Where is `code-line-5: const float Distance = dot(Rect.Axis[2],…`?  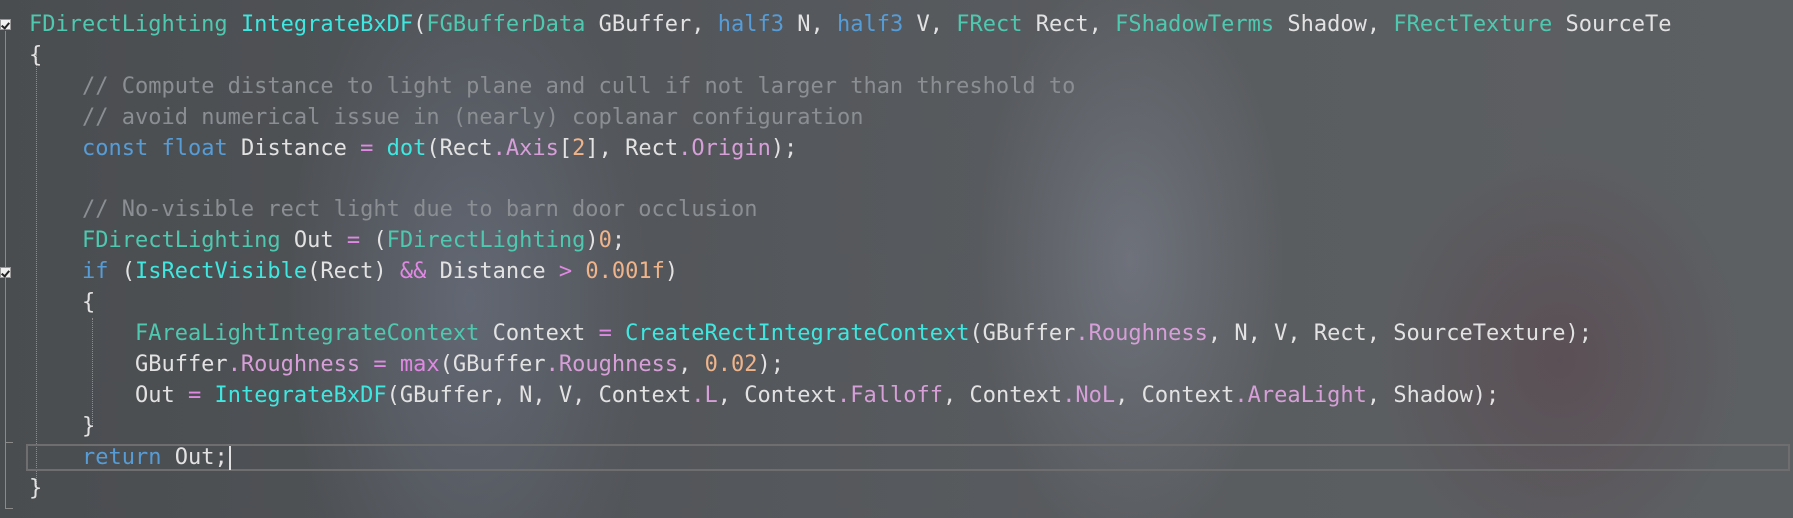 code-line-5: const float Distance = dot(Rect.Axis[2],… is located at coordinates (413, 148).